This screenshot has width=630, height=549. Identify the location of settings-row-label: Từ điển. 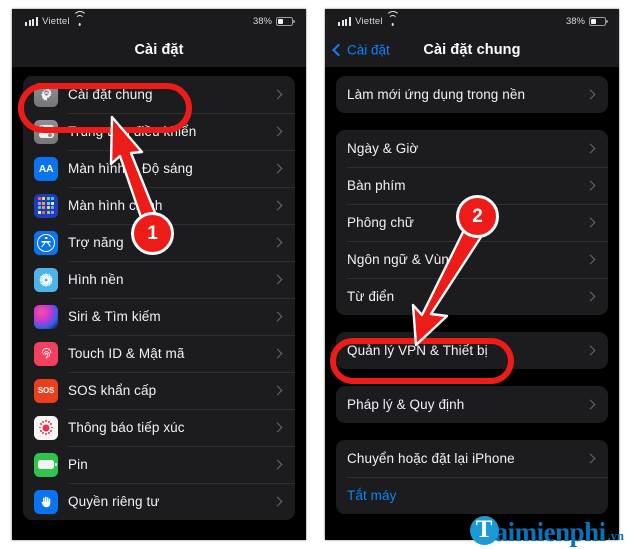
(371, 296).